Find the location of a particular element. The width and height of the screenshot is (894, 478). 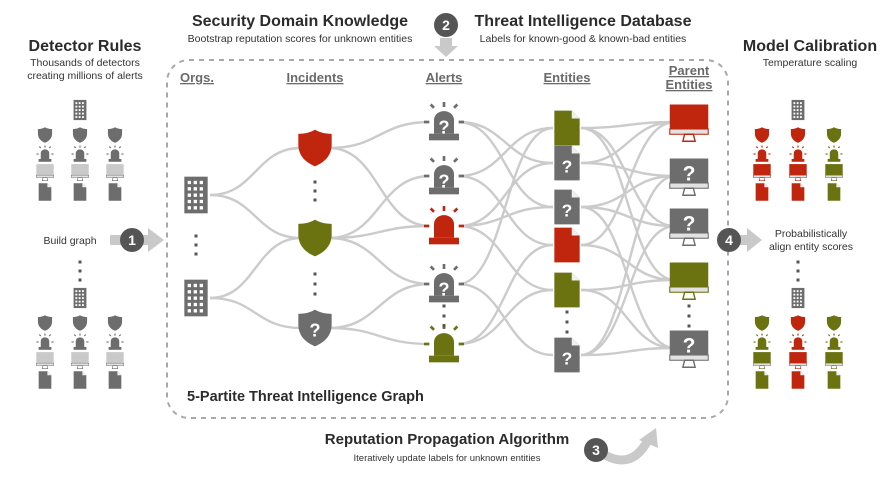

right-group-top is located at coordinates (798, 150).